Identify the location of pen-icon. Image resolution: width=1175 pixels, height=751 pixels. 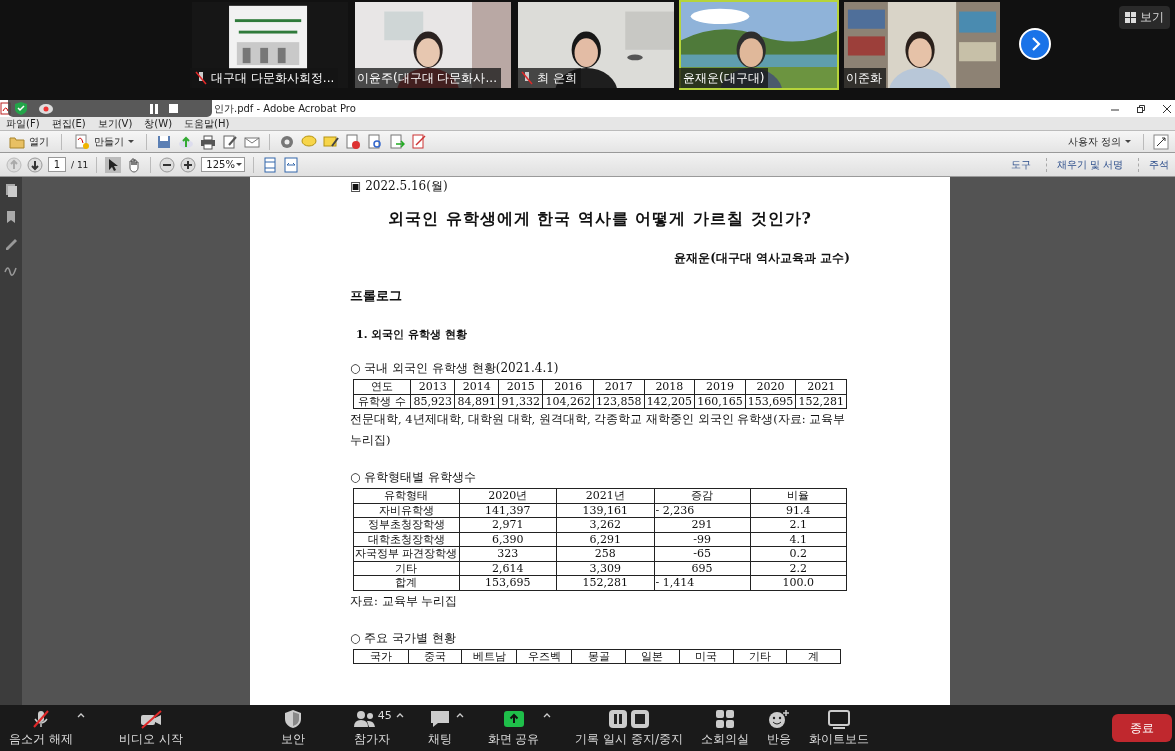
(11, 243).